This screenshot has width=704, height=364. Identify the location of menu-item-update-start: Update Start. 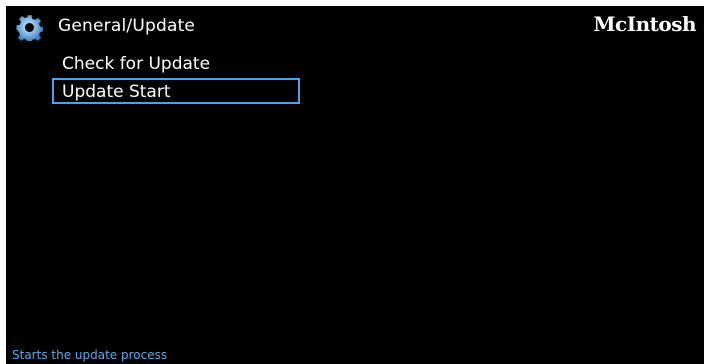
(176, 91).